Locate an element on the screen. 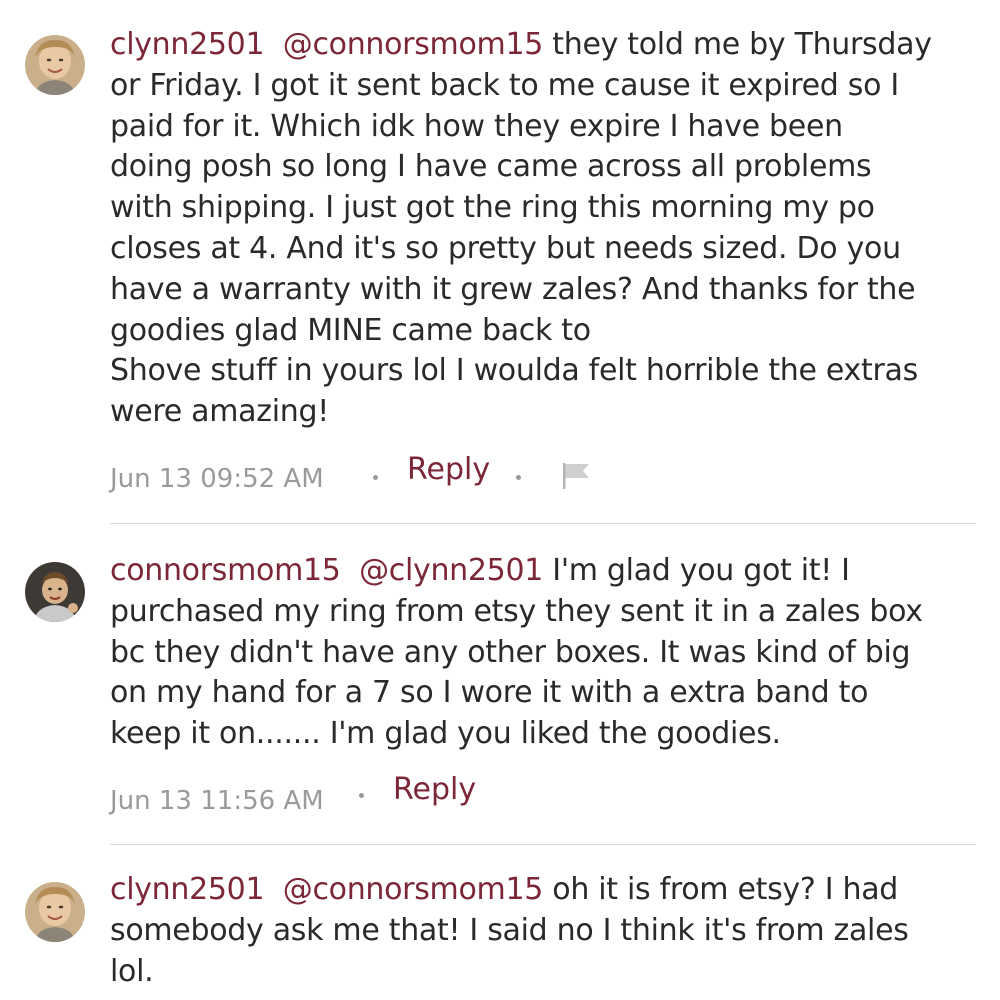 Image resolution: width=1000 pixels, height=1000 pixels. comment-timestamp: Jun 13 11:56 AM is located at coordinates (217, 801).